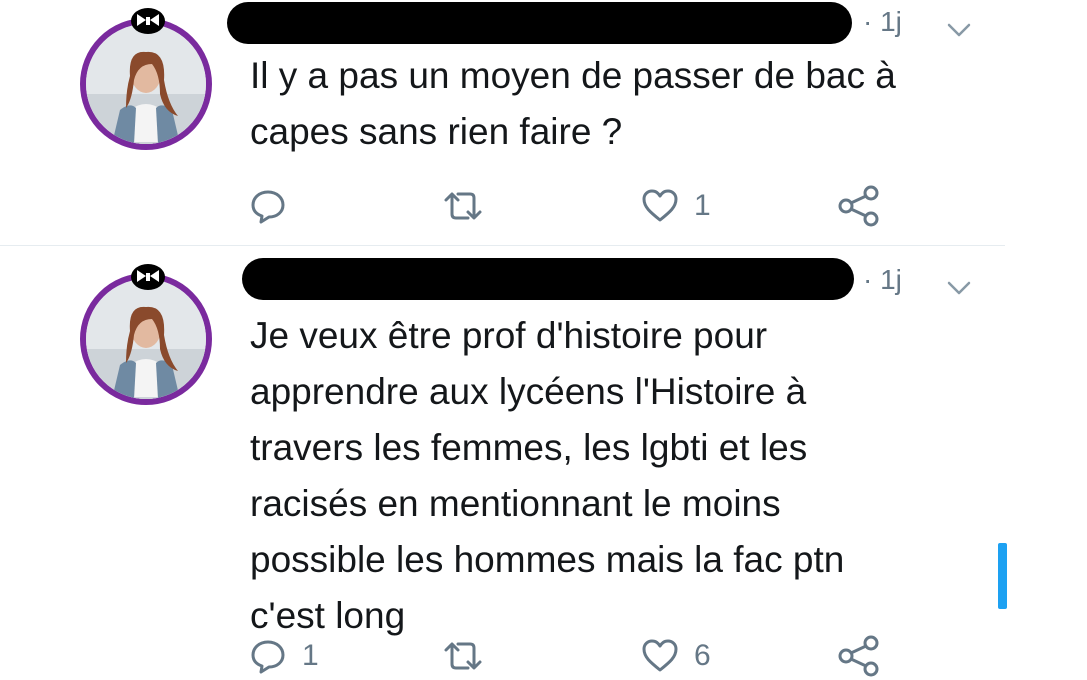  I want to click on tweet-text-line: apprendre aux lycéens l'Histoire à, so click(528, 391).